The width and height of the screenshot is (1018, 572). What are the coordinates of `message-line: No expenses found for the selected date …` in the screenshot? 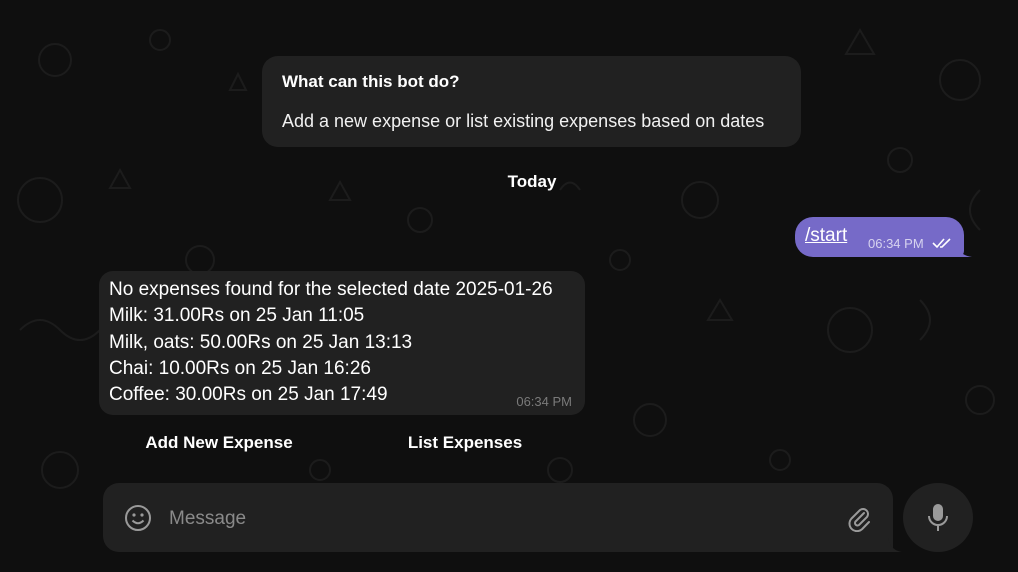 It's located at (331, 289).